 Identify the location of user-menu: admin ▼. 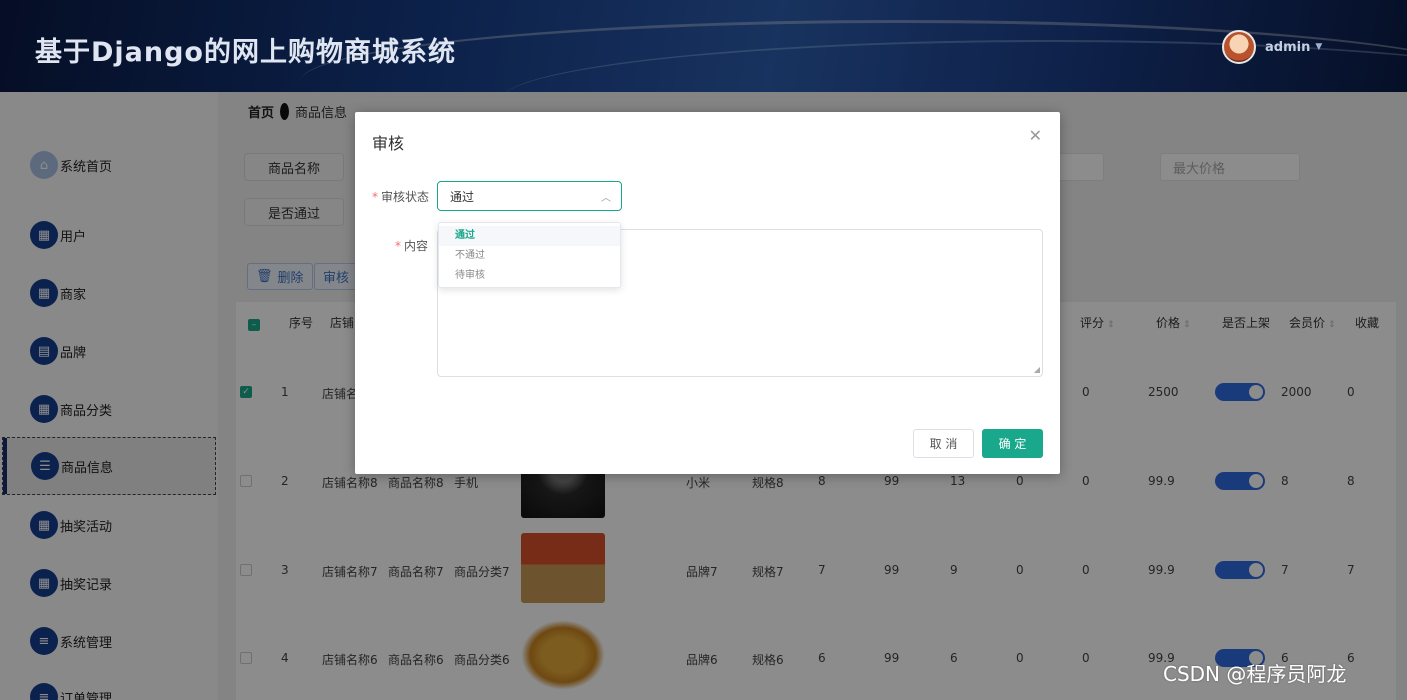
(1272, 47).